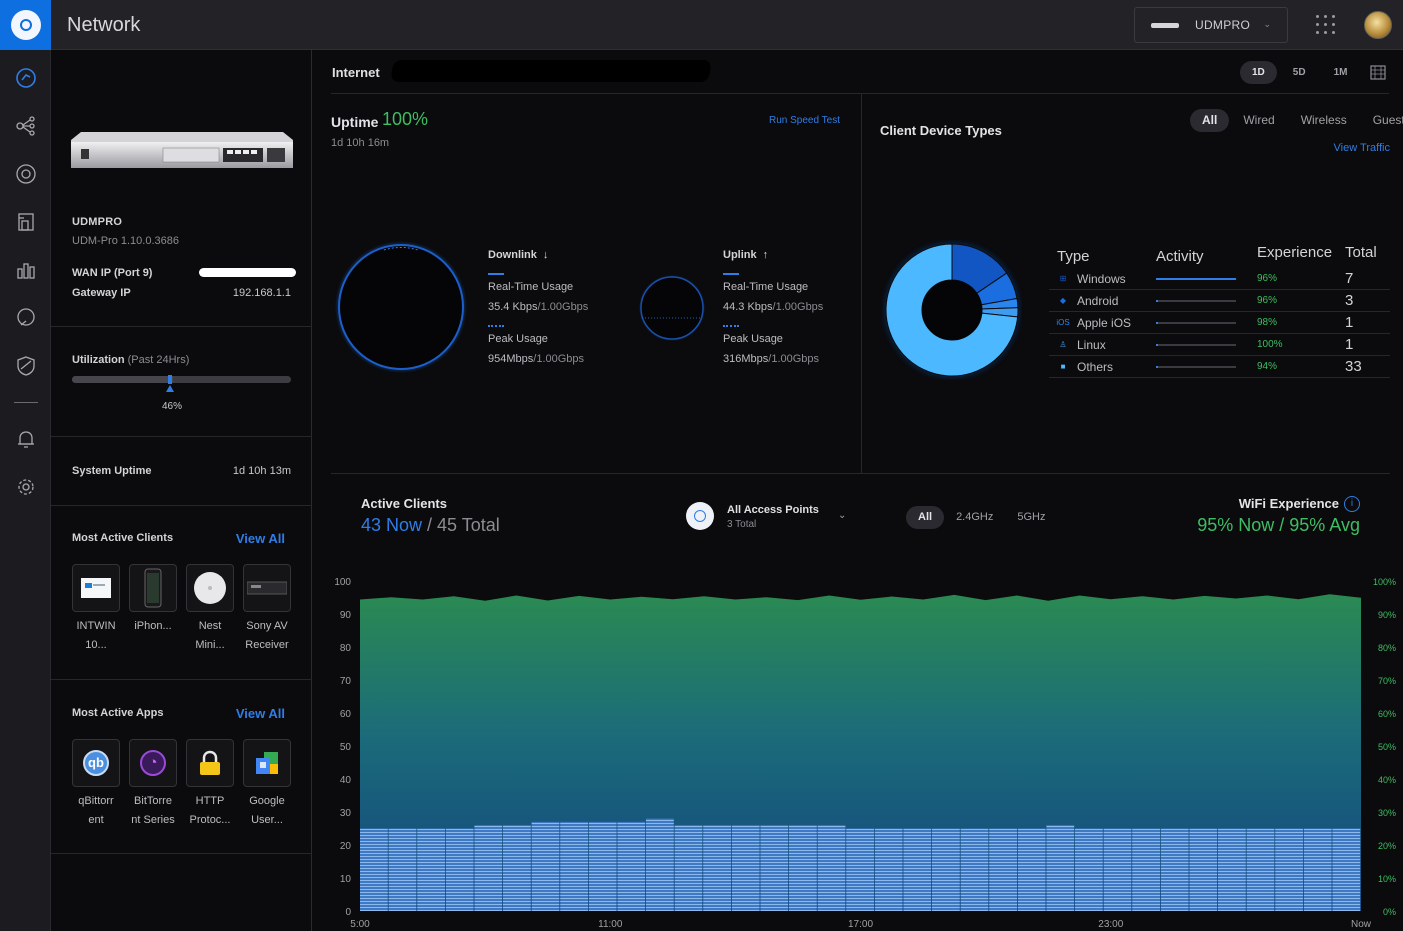 This screenshot has width=1403, height=931. I want to click on nest-mini-icon, so click(210, 588).